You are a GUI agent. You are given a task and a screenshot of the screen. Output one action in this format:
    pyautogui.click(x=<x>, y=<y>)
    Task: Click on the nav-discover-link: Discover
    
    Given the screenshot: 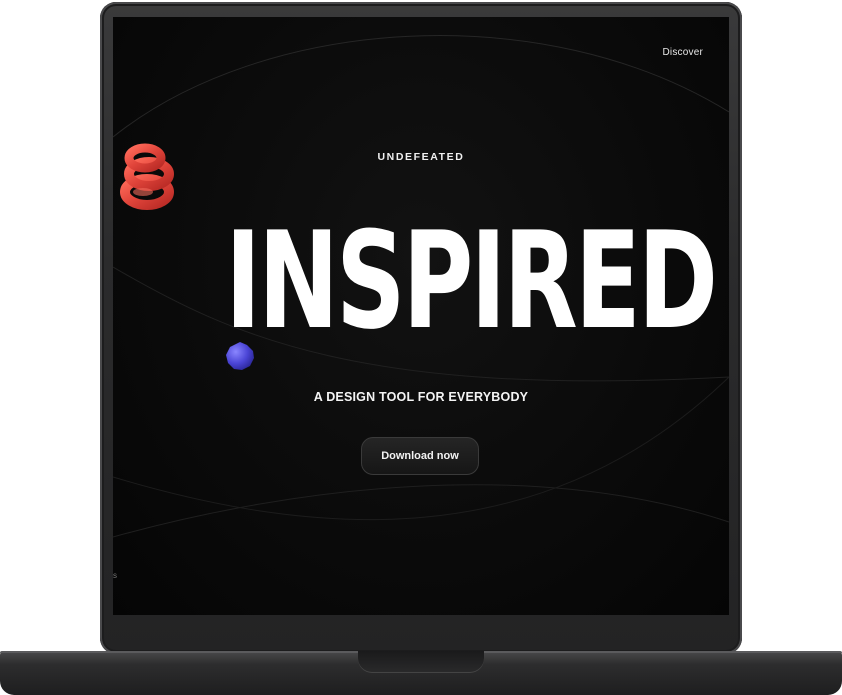 What is the action you would take?
    pyautogui.click(x=683, y=52)
    